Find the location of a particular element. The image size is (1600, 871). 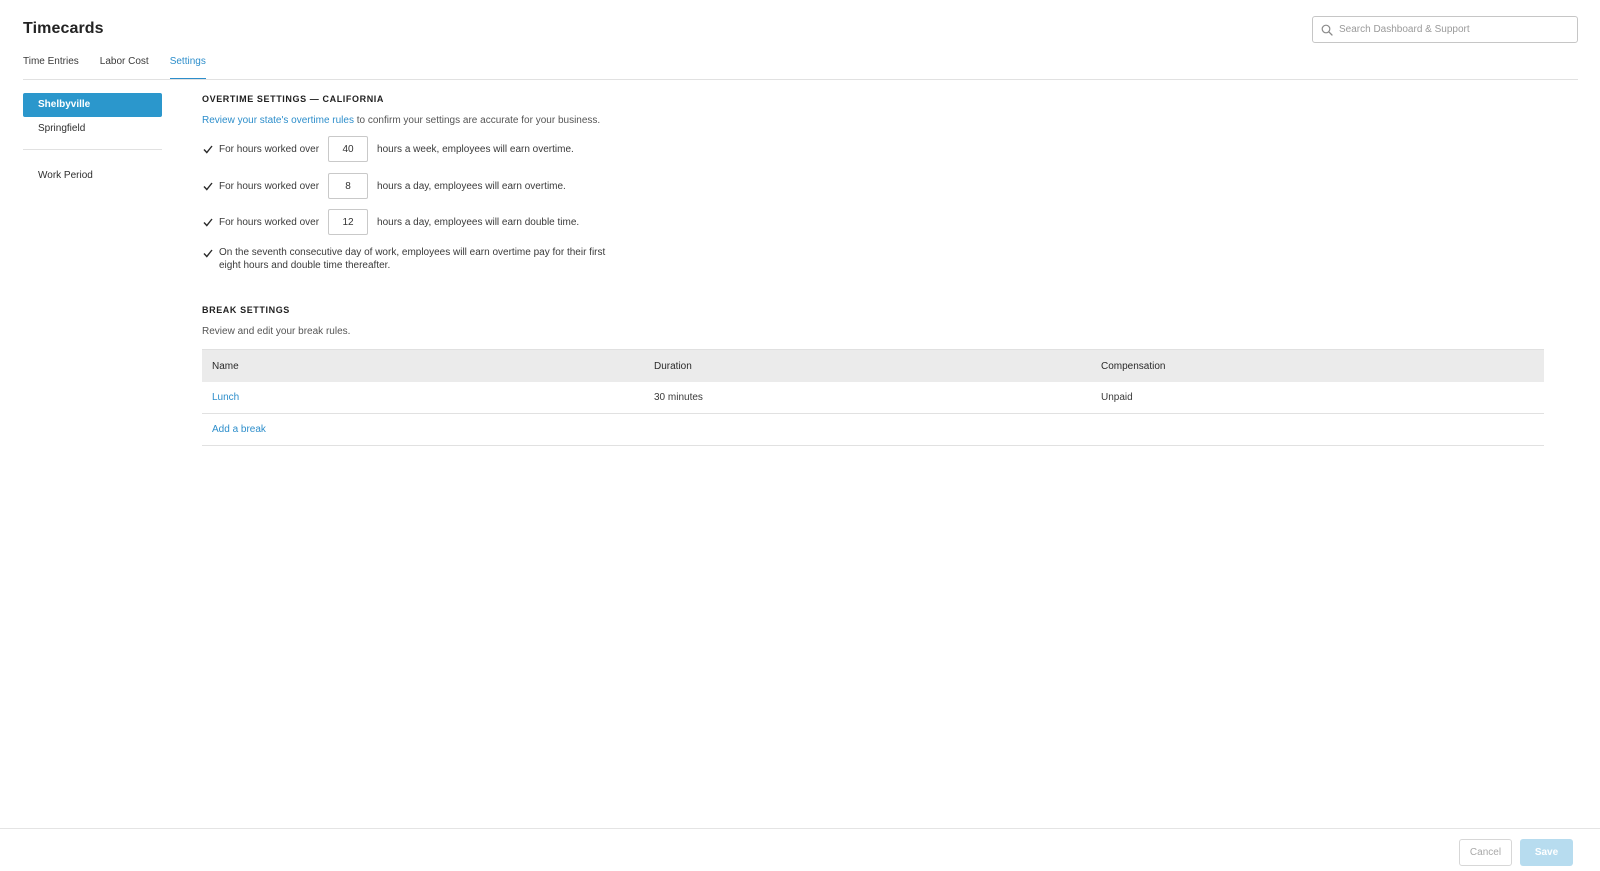

seventh-day-checkbox is located at coordinates (207, 253).